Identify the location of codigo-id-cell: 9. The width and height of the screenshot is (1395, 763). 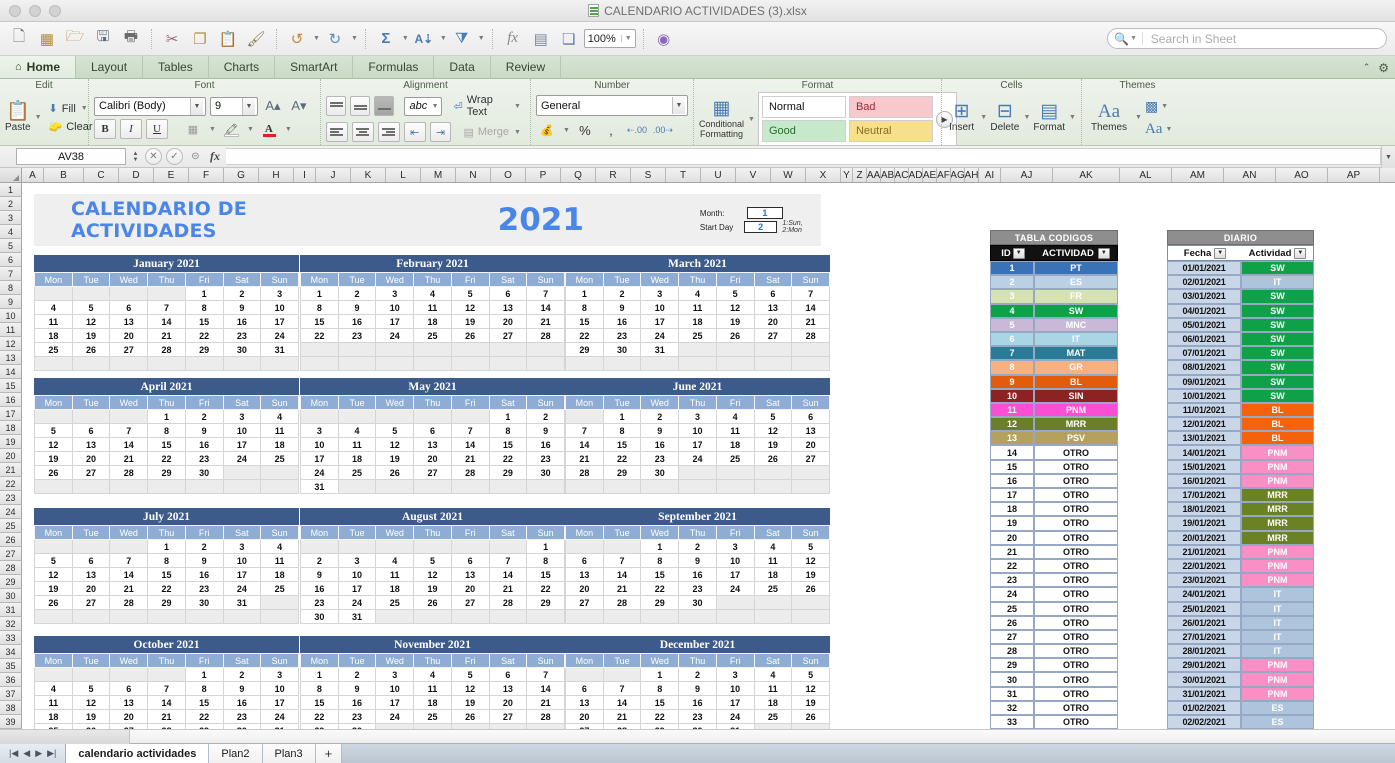
(1012, 381).